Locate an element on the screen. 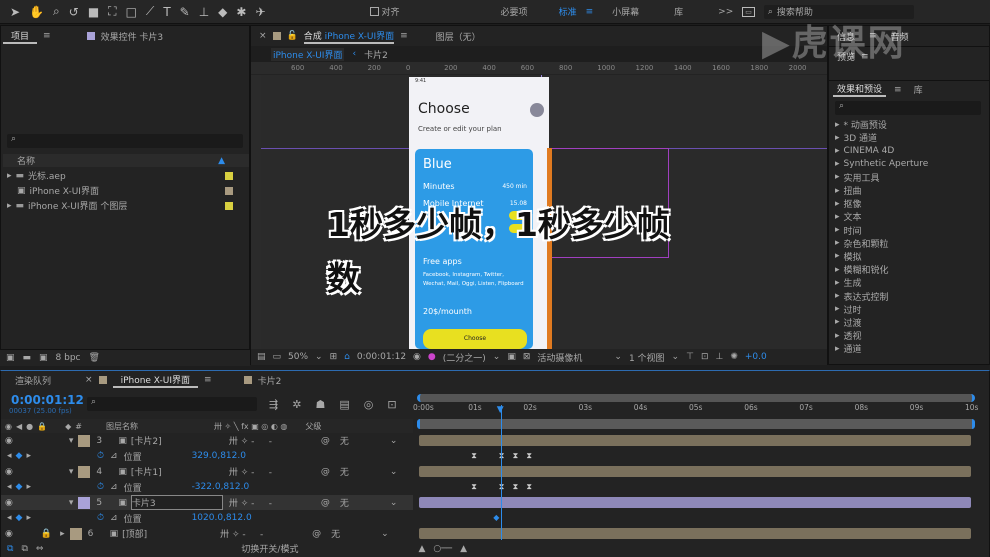  bpc-button: 8 bpc is located at coordinates (68, 358).